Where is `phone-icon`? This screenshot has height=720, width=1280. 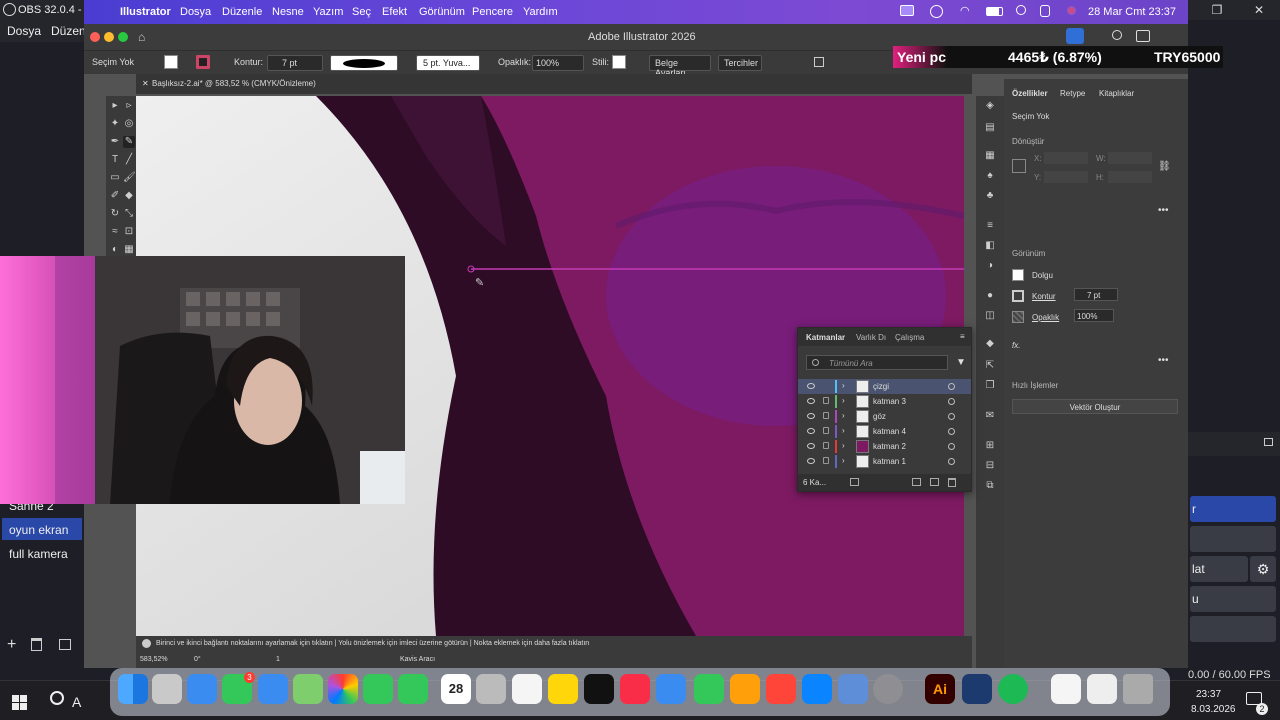
phone-icon is located at coordinates (413, 689).